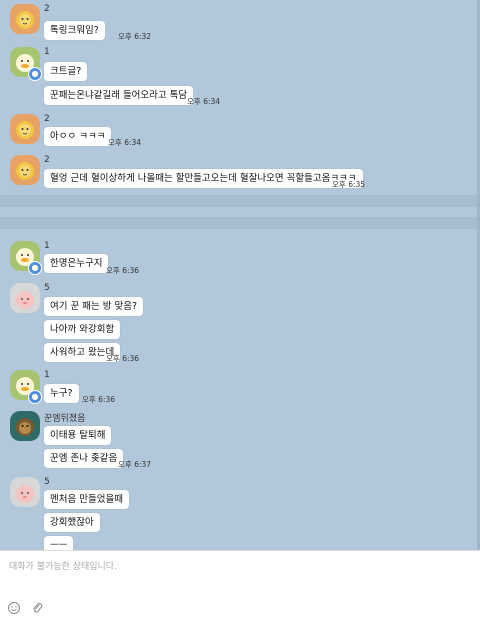  Describe the element at coordinates (65, 419) in the screenshot. I see `sender-name: 꾼엠뒤졌음` at that location.